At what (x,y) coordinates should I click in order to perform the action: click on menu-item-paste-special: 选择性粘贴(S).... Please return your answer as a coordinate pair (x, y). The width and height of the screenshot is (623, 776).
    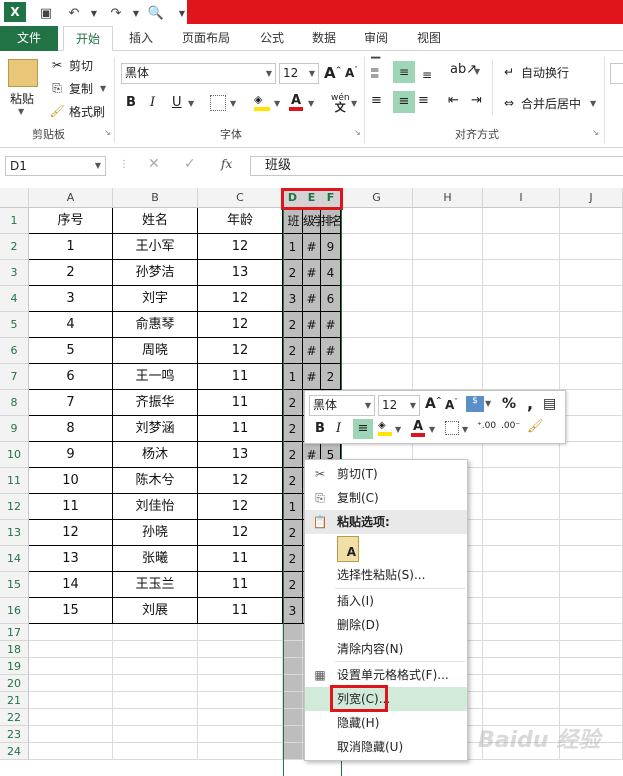
    Looking at the image, I should click on (386, 575).